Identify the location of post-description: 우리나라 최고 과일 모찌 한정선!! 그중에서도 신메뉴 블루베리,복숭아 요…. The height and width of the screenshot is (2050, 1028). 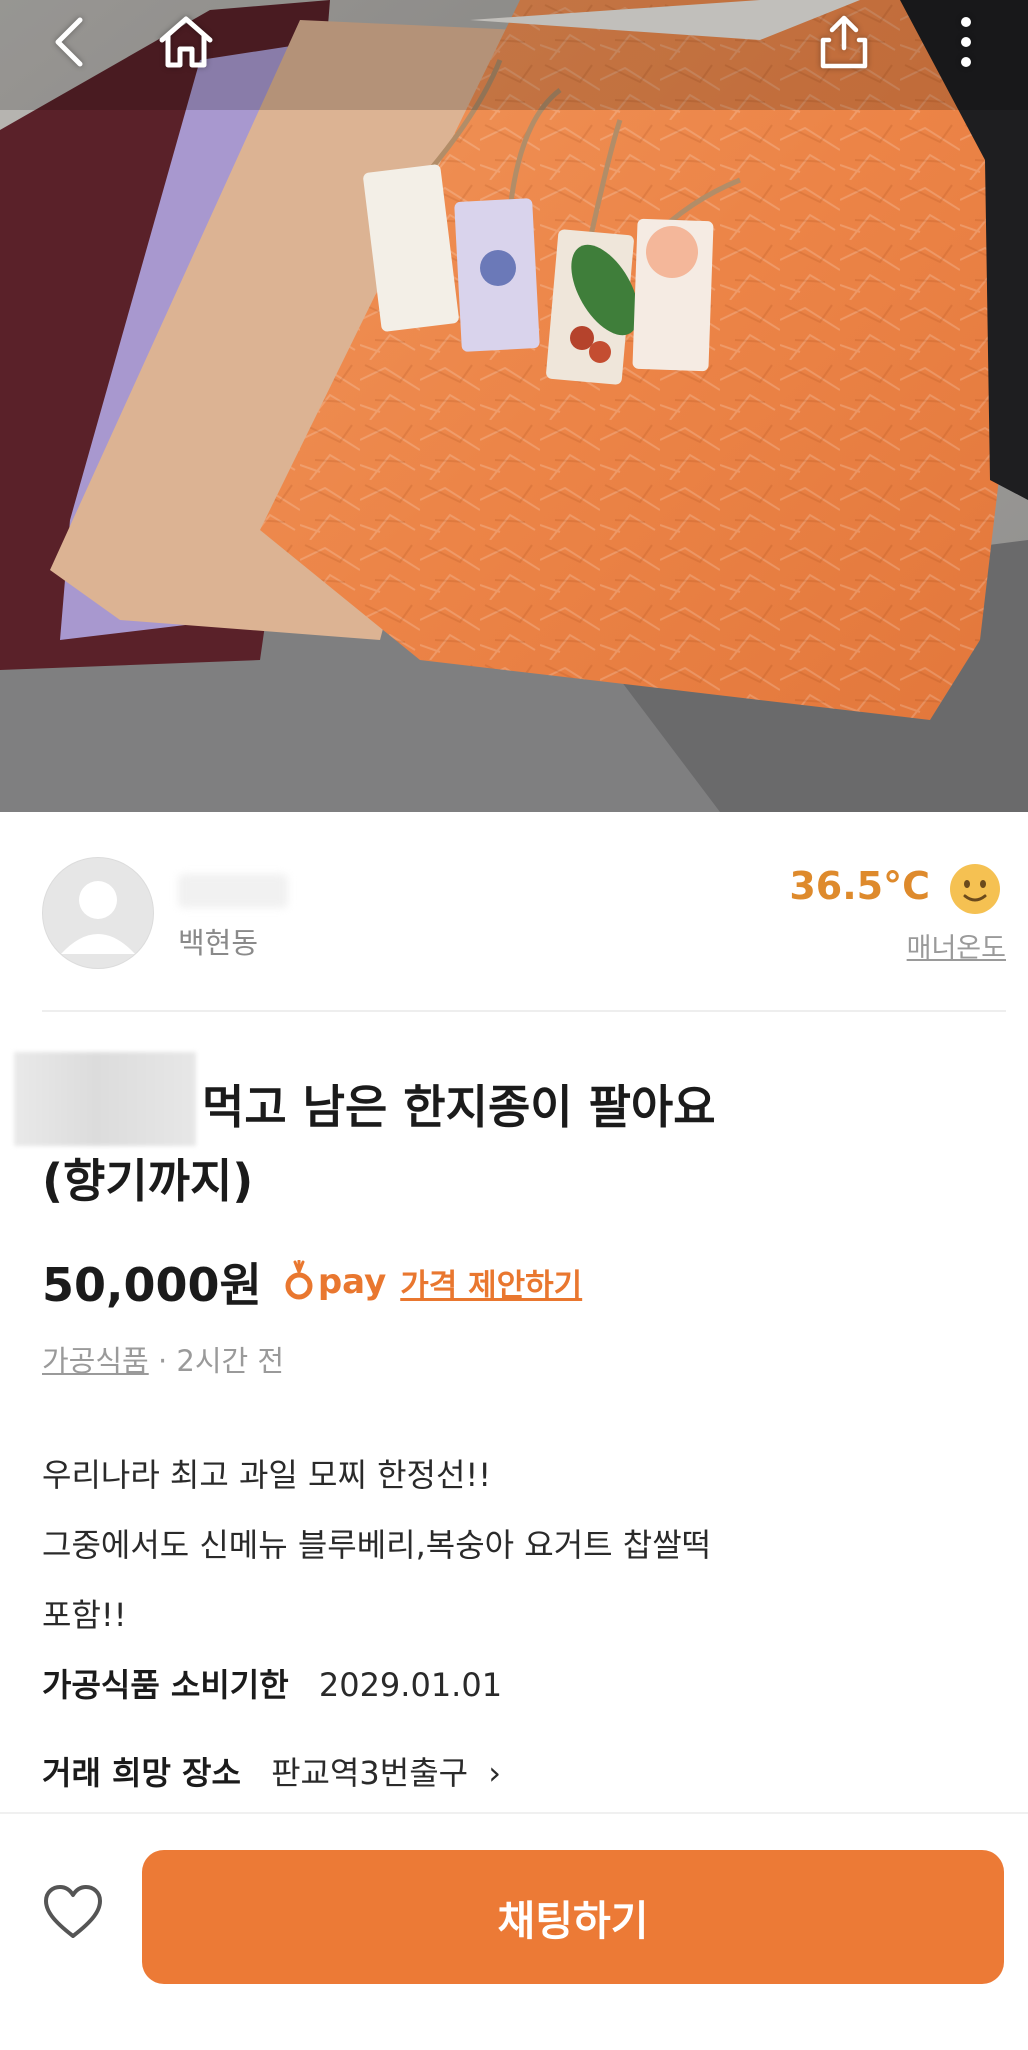
(512, 1545).